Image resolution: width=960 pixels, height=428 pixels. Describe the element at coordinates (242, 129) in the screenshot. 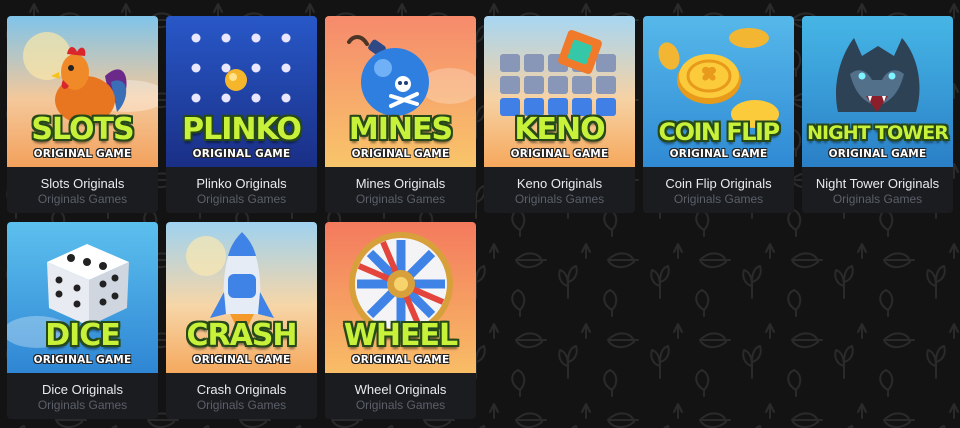

I see `game-art-title: PLINKO` at that location.